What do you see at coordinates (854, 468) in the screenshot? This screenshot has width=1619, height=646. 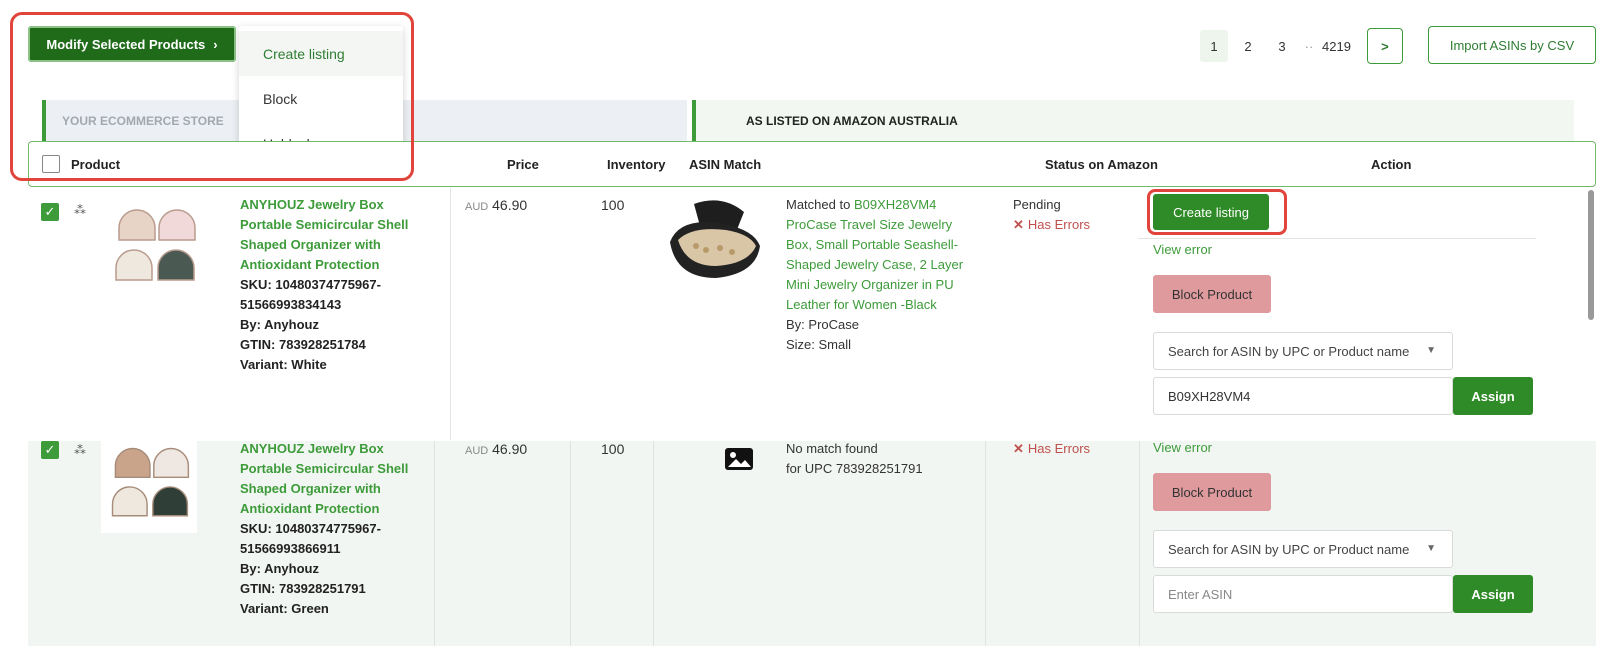 I see `no-match-upc: for UPC 783928251791` at bounding box center [854, 468].